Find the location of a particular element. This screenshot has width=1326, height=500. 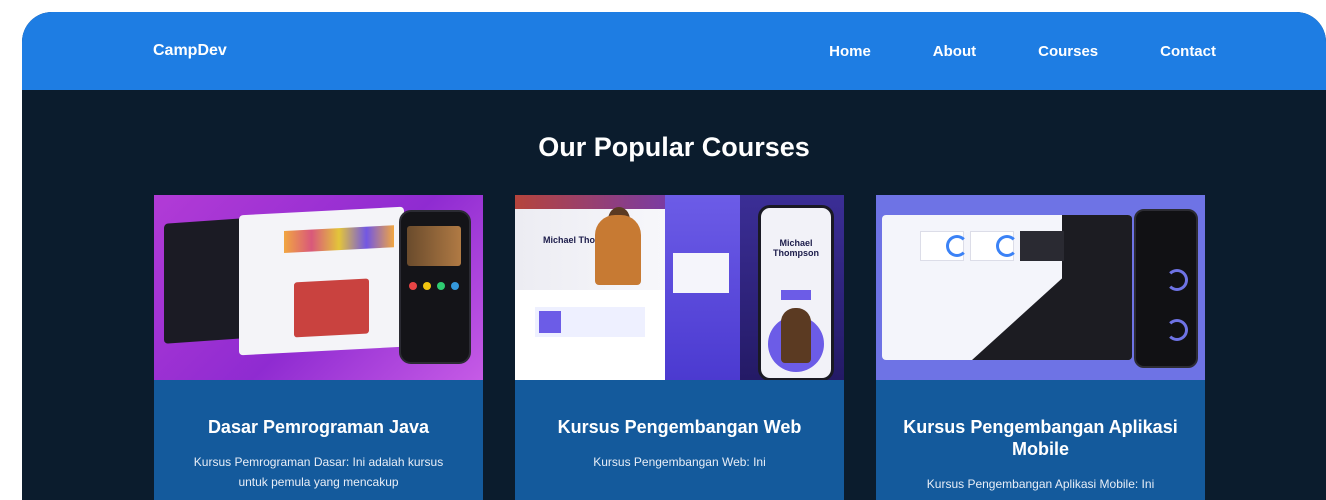

thumb-dark-screen is located at coordinates (204, 281).